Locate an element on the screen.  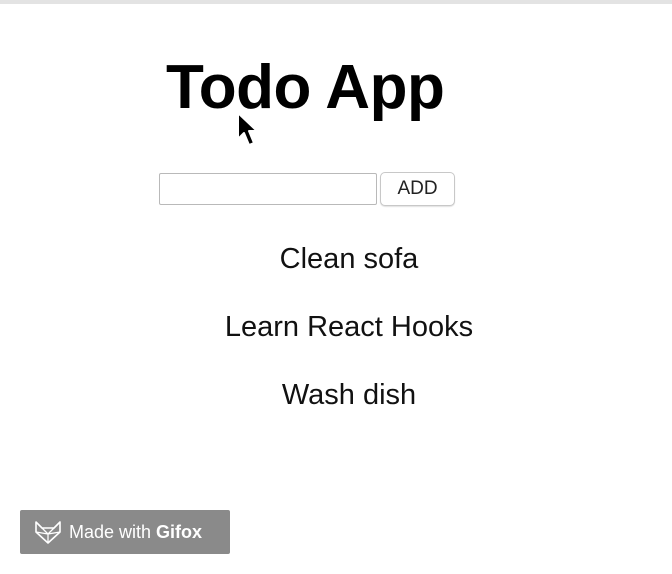
gifox-watermark: Made with Gifox is located at coordinates (125, 532).